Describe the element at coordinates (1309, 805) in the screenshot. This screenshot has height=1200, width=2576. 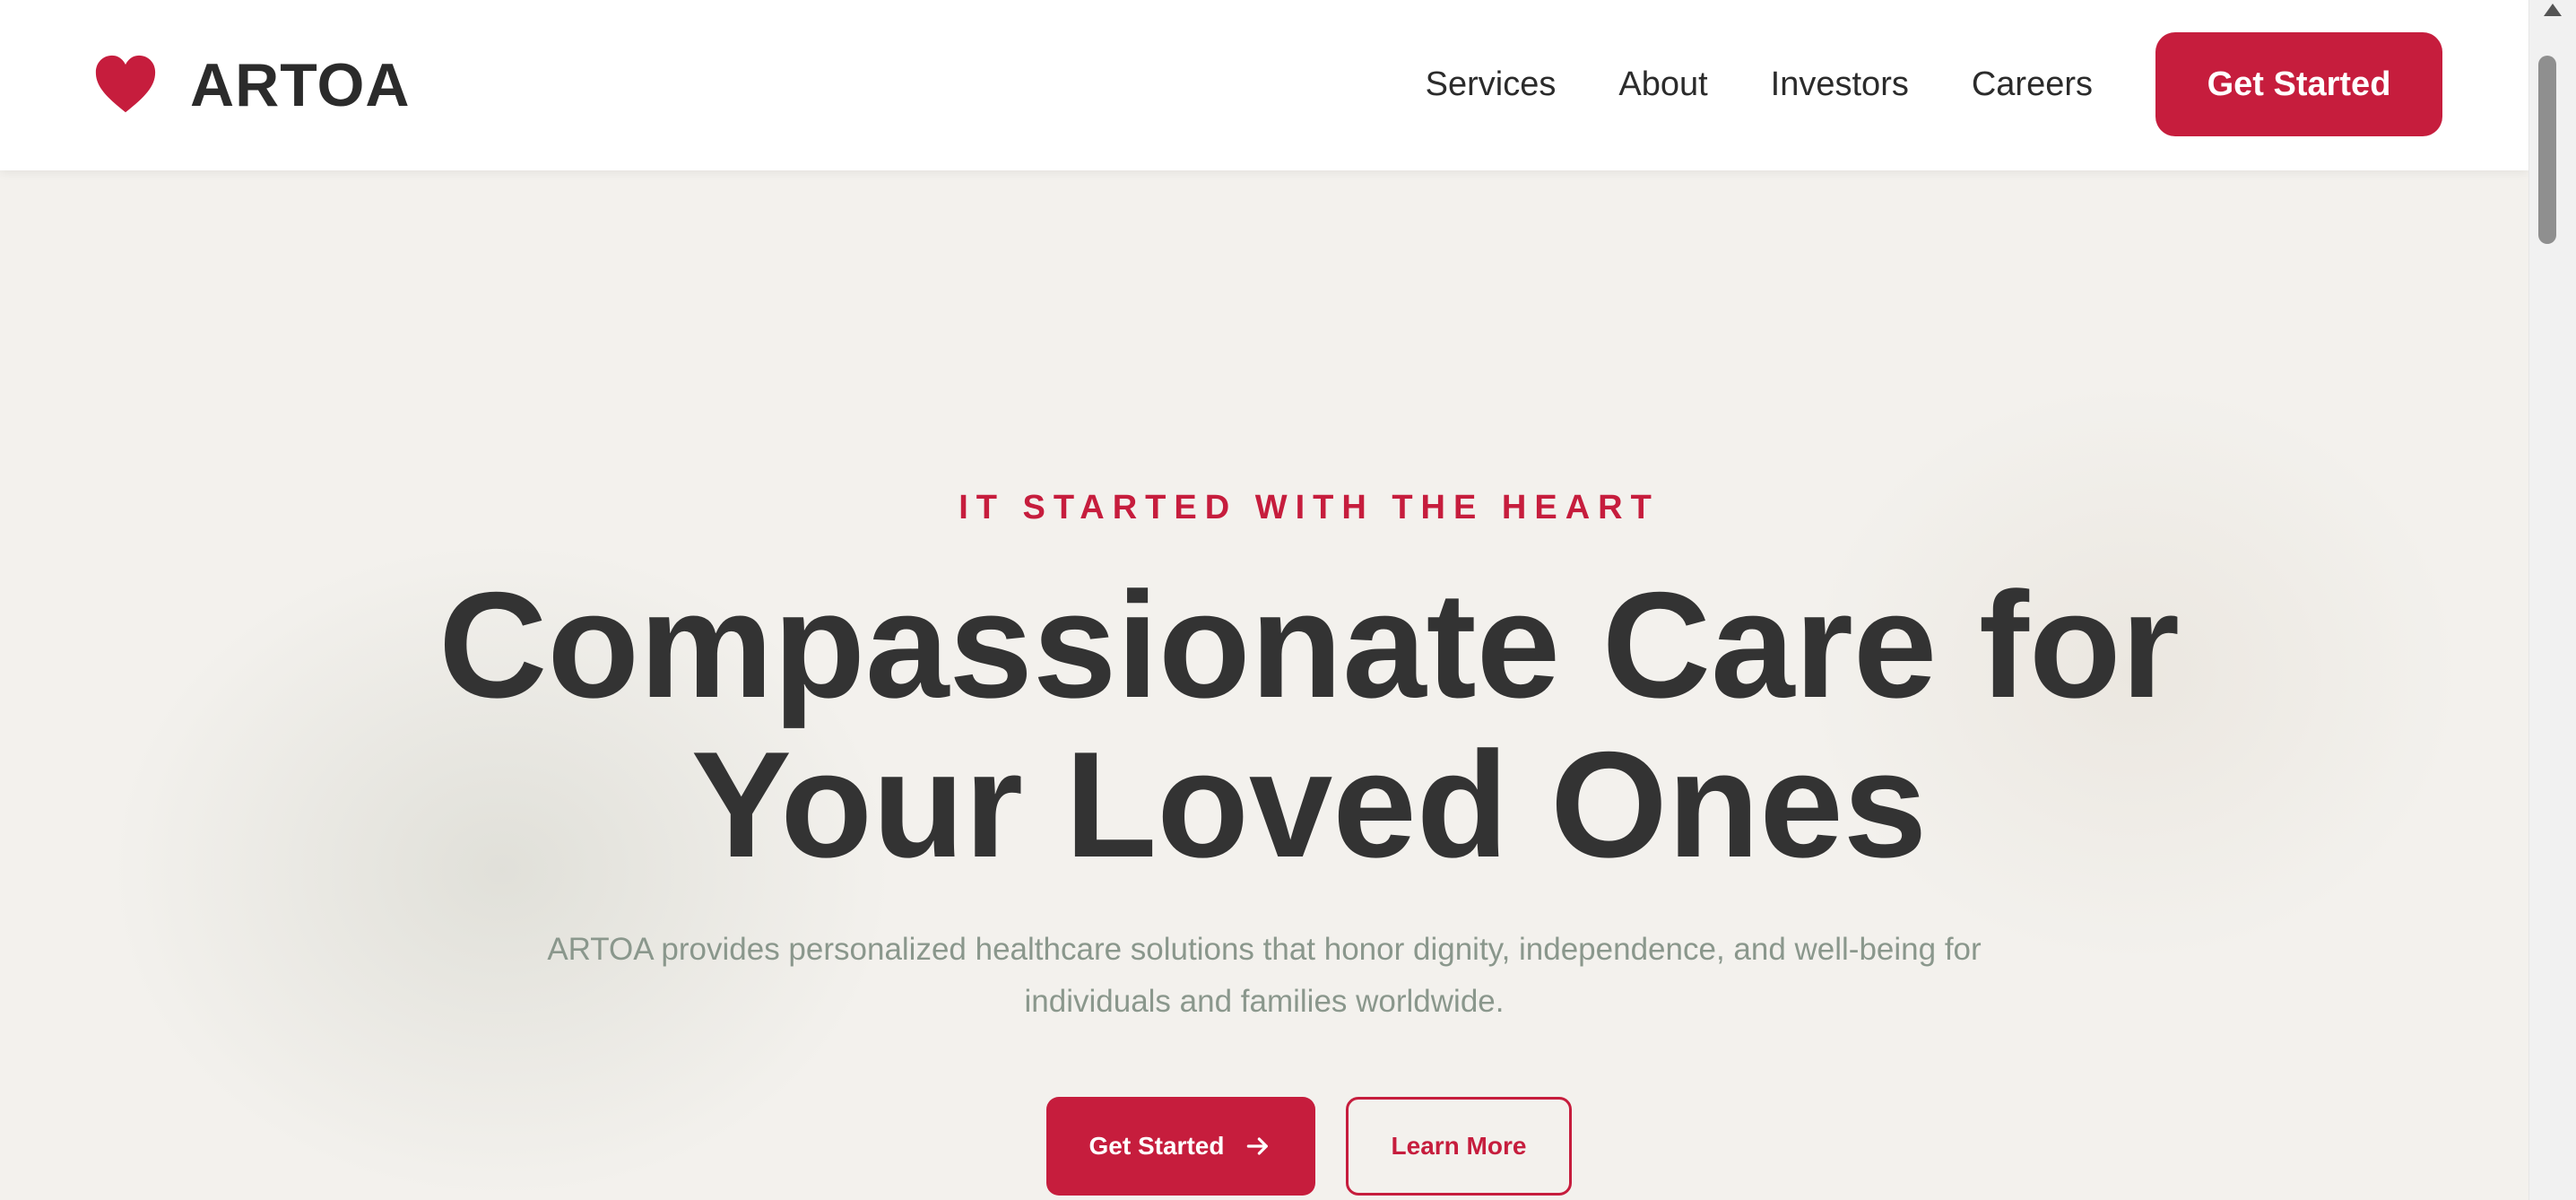
I see `hero-headline-line-2: Your Loved Ones` at that location.